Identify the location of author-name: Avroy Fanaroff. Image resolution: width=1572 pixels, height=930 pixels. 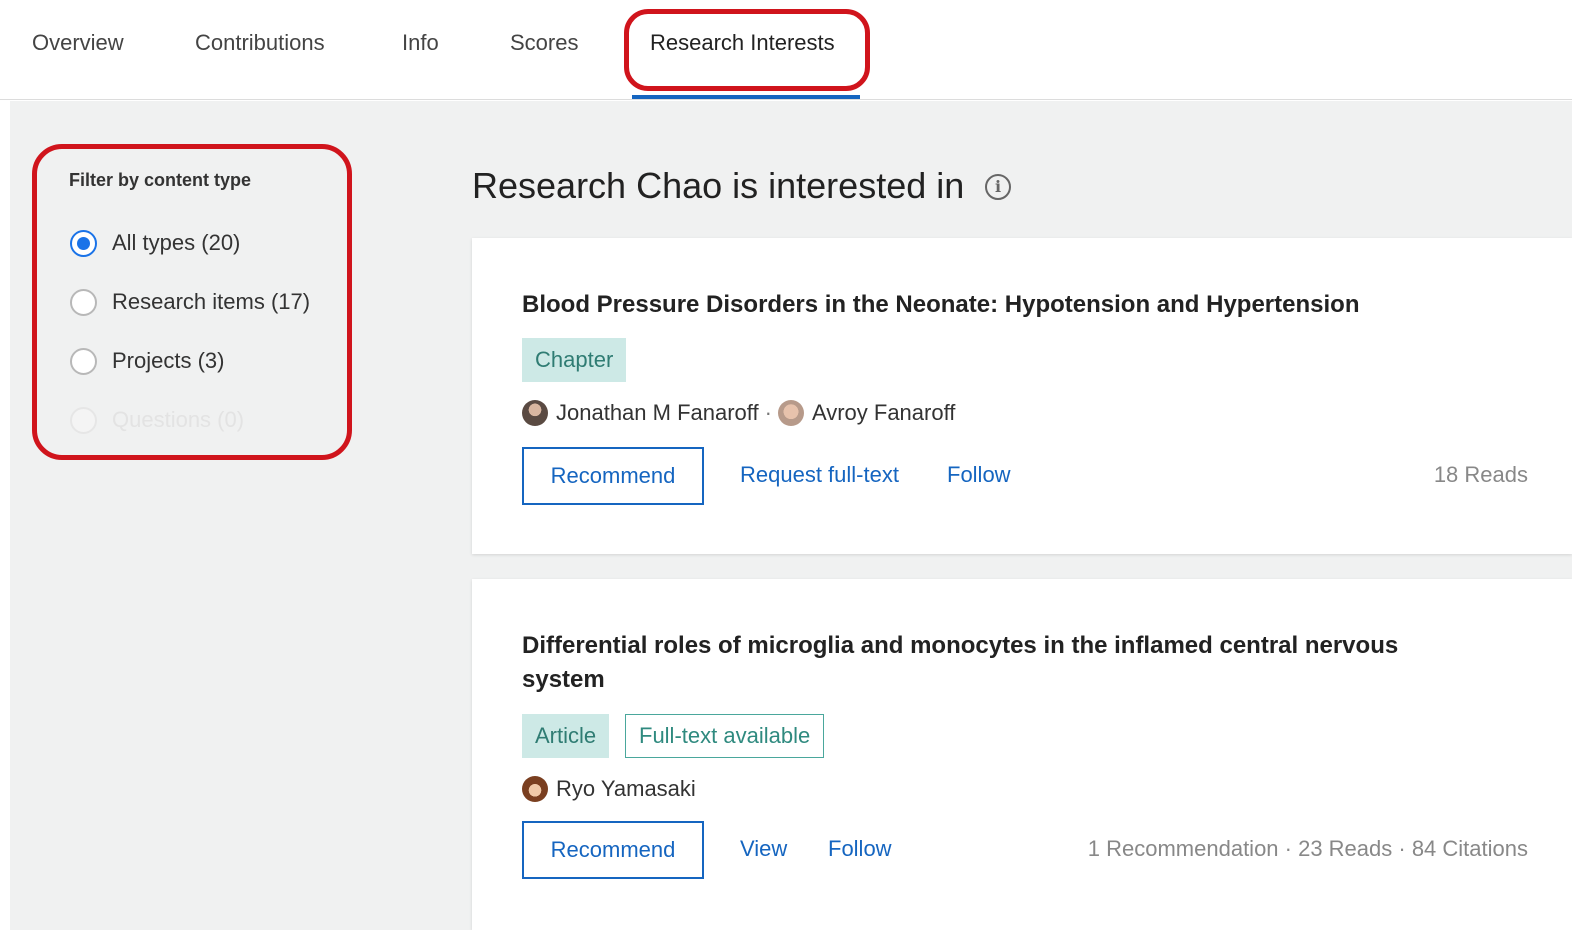
(883, 413).